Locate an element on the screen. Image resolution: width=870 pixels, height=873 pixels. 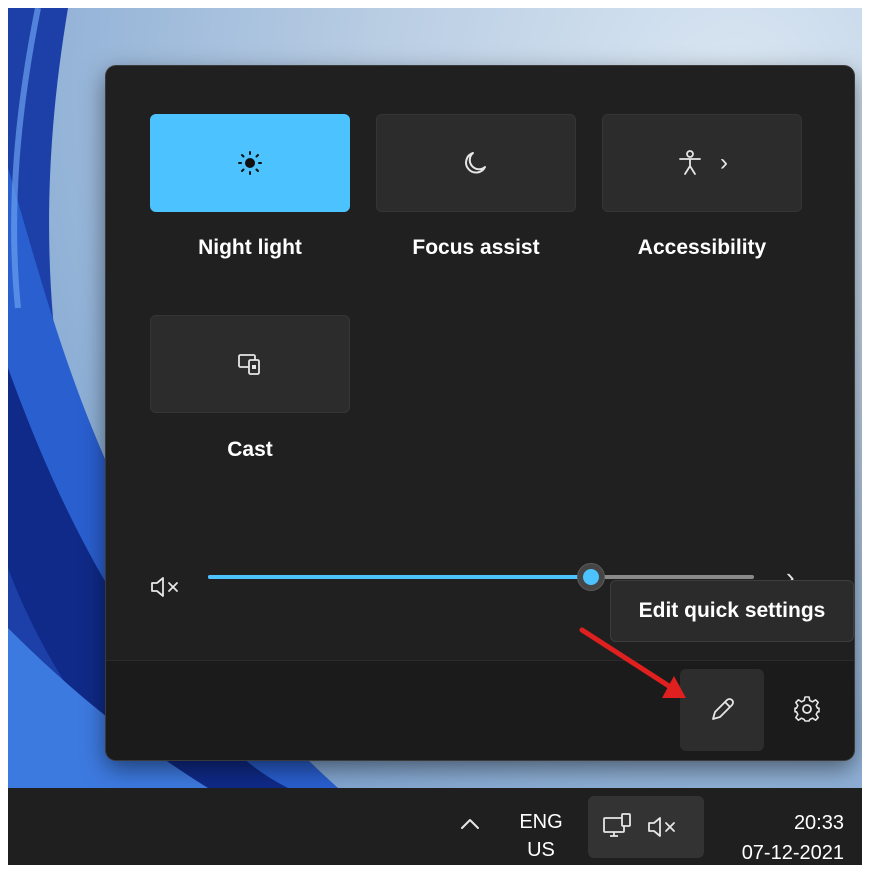
chevron-right-icon: › is located at coordinates (724, 162).